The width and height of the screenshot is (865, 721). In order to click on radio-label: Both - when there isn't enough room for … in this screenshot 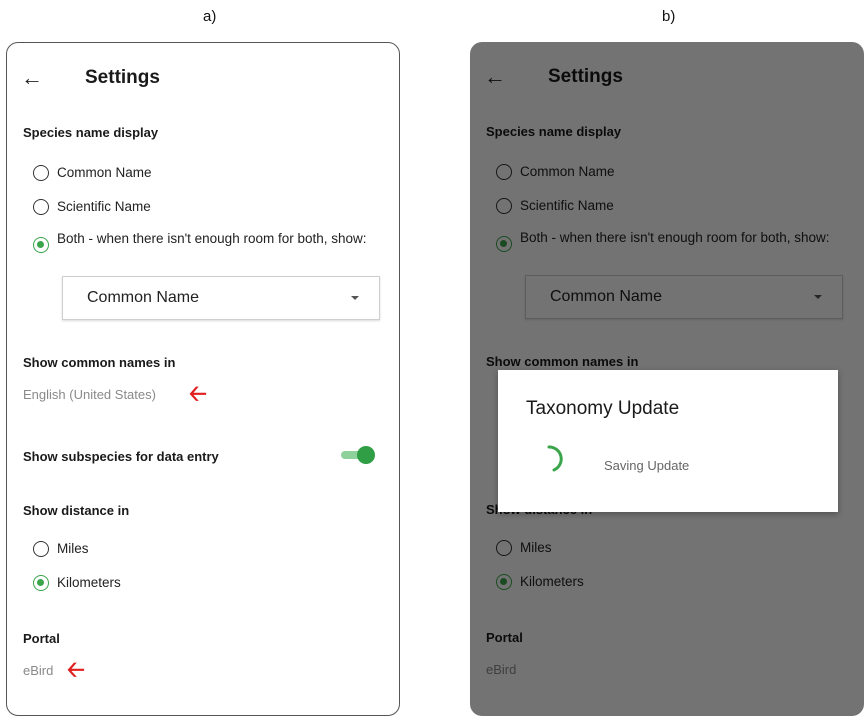, I will do `click(212, 238)`.